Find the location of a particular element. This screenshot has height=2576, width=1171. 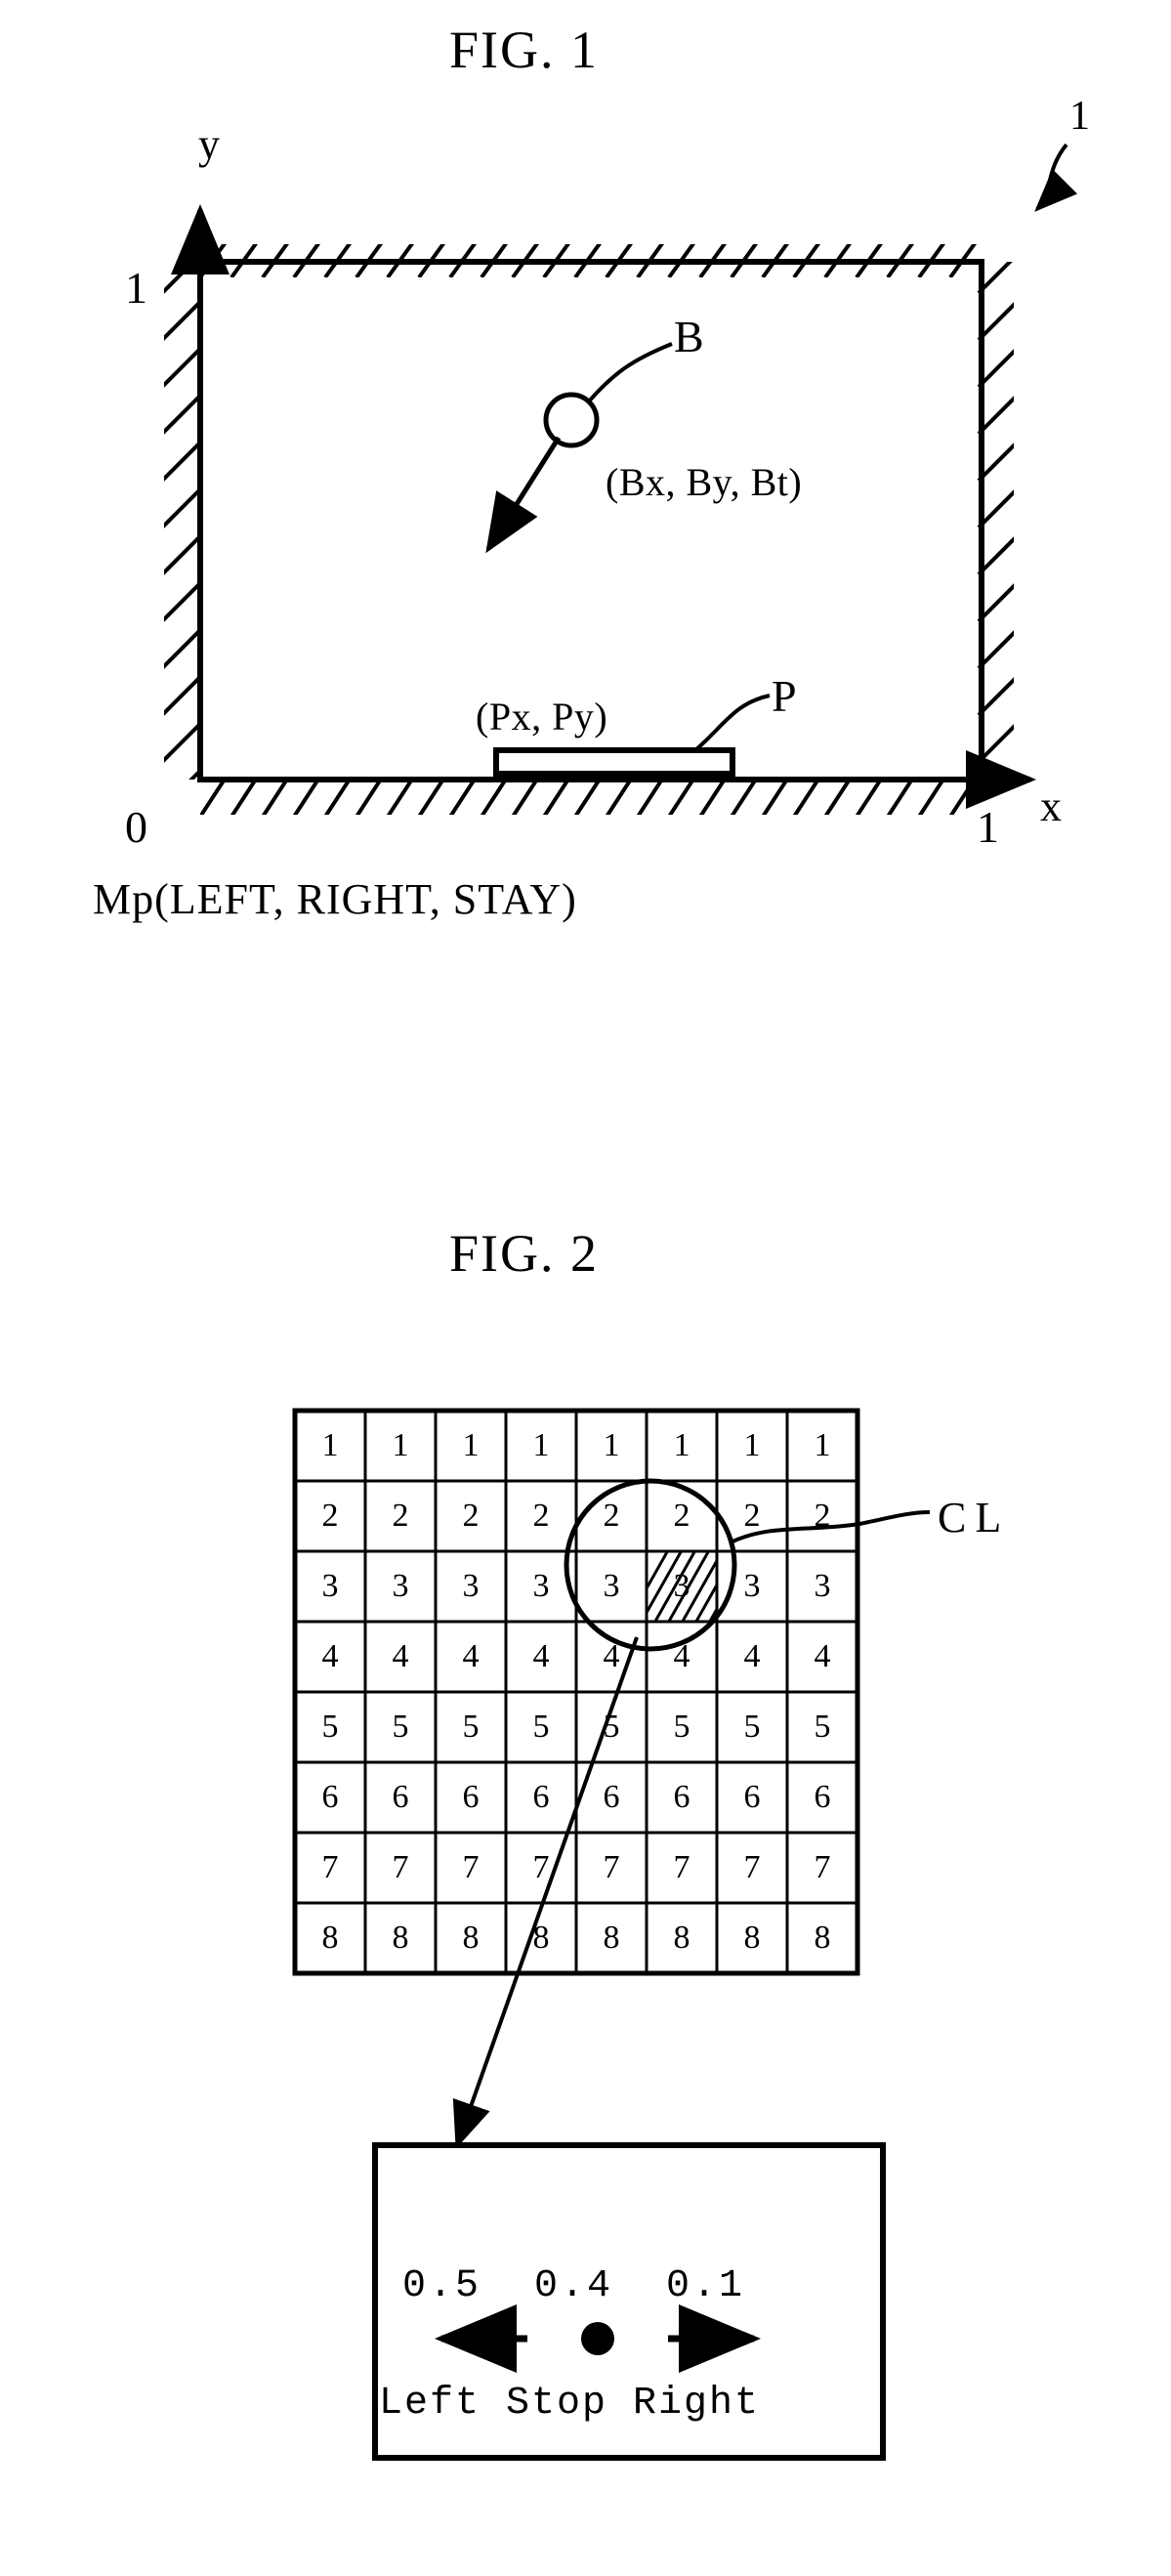

reference-numeral-label: 1 is located at coordinates (1079, 116).